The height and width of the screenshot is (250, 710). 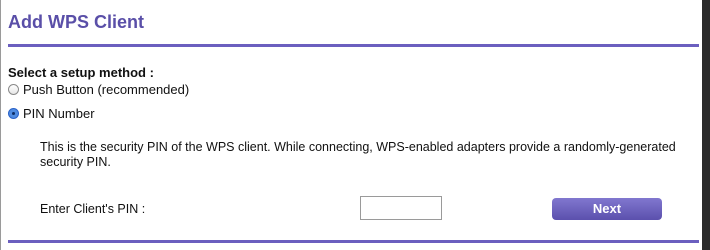 I want to click on next-button: Next, so click(x=607, y=209).